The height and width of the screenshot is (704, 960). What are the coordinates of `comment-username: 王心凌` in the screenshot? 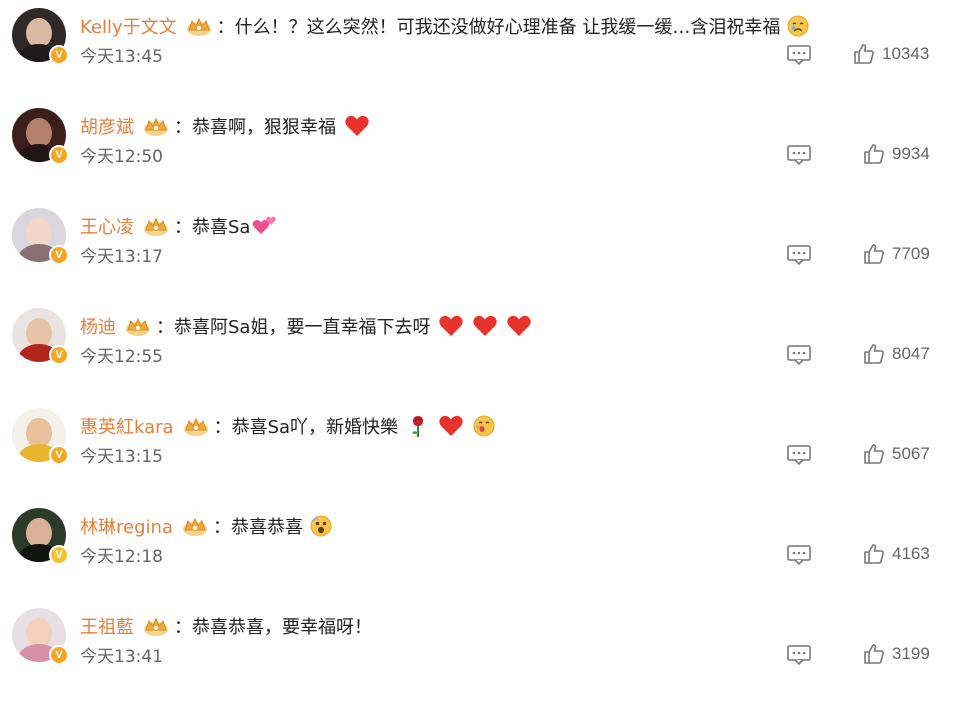 It's located at (107, 226).